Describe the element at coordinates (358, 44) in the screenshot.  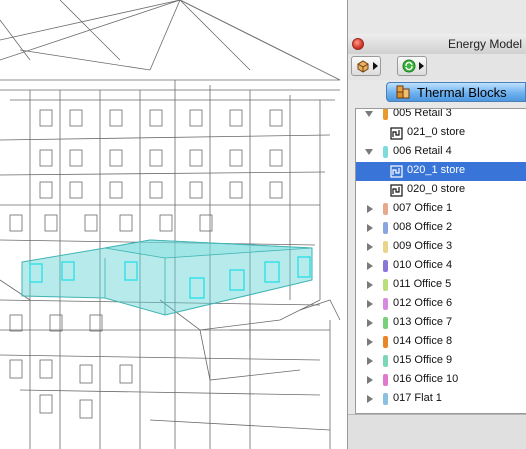
I see `close-button` at that location.